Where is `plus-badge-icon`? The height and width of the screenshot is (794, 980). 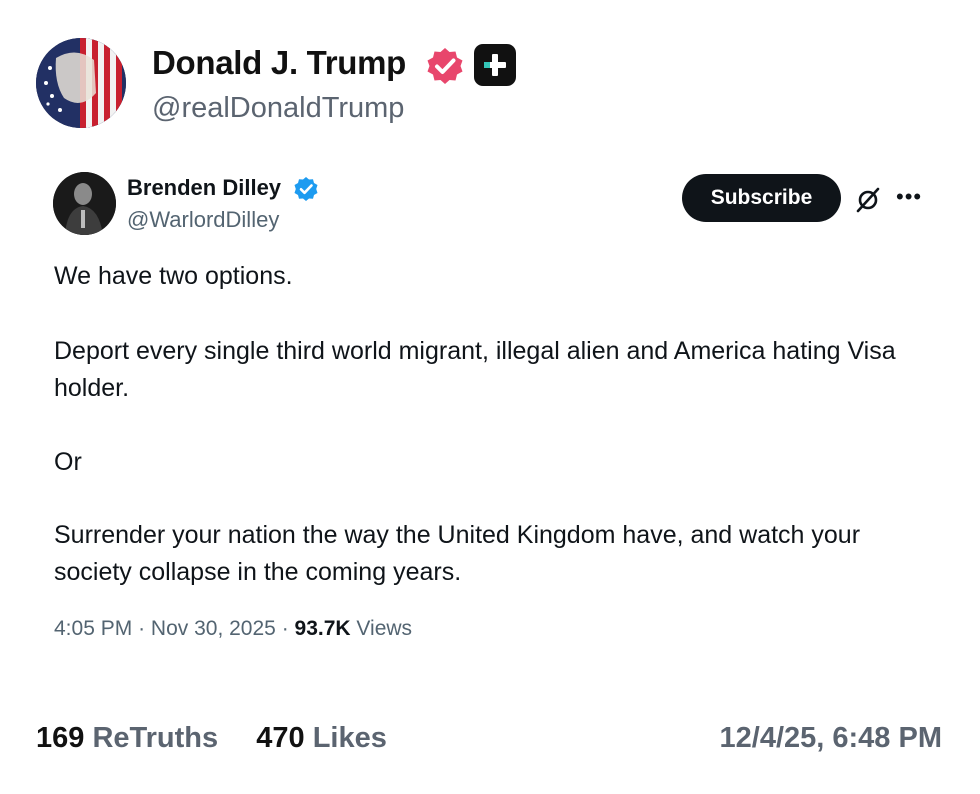 plus-badge-icon is located at coordinates (495, 65).